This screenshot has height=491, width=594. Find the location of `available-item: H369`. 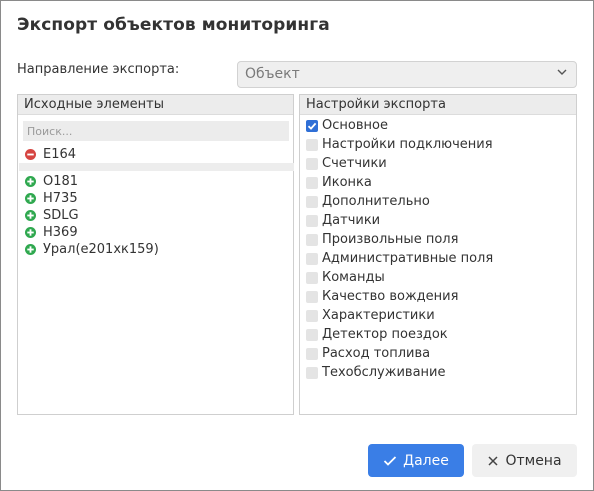

available-item: H369 is located at coordinates (51, 232).